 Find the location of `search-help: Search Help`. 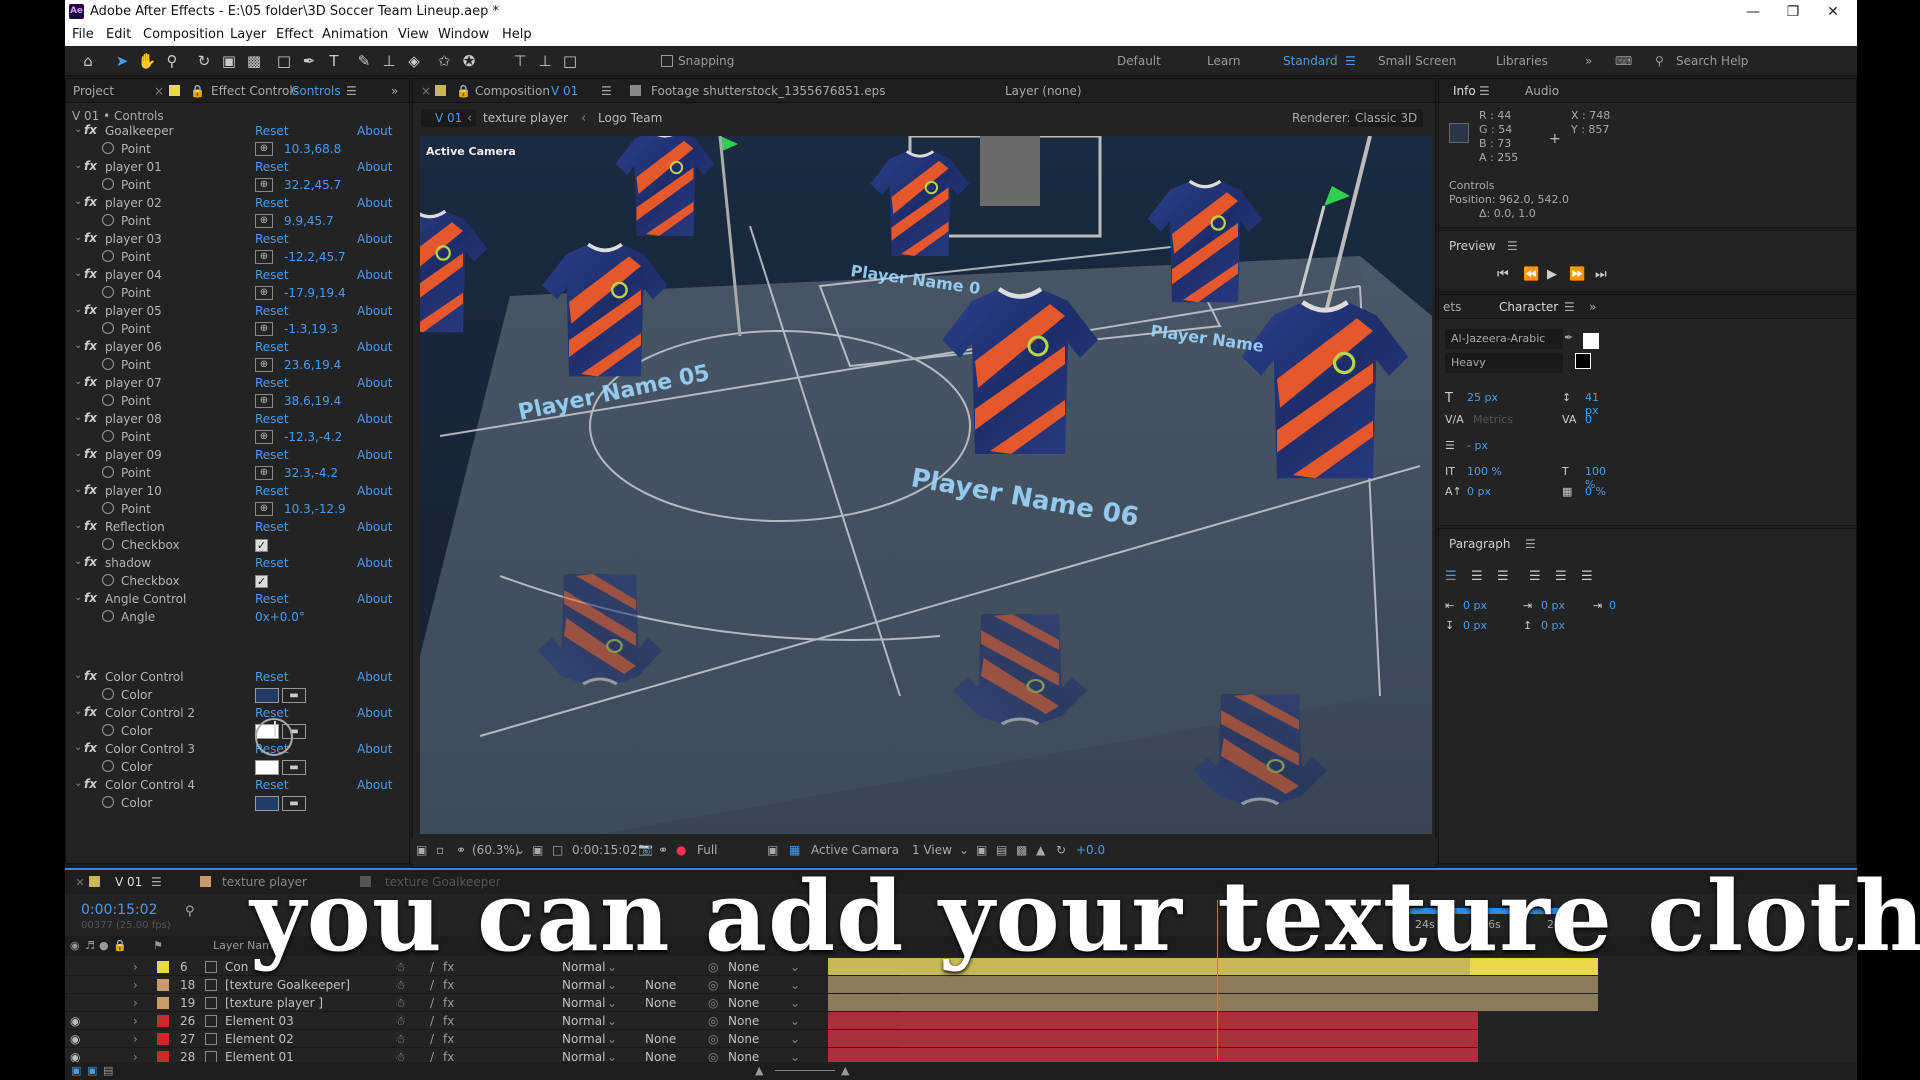

search-help: Search Help is located at coordinates (1712, 61).